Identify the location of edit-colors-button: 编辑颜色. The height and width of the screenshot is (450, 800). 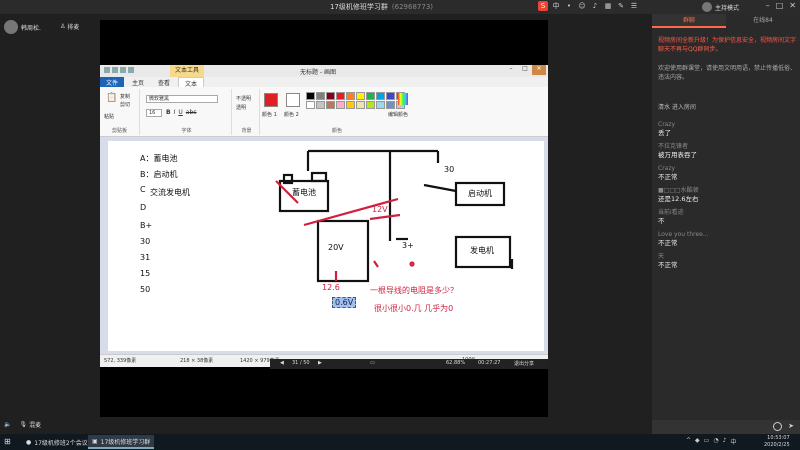
(398, 114).